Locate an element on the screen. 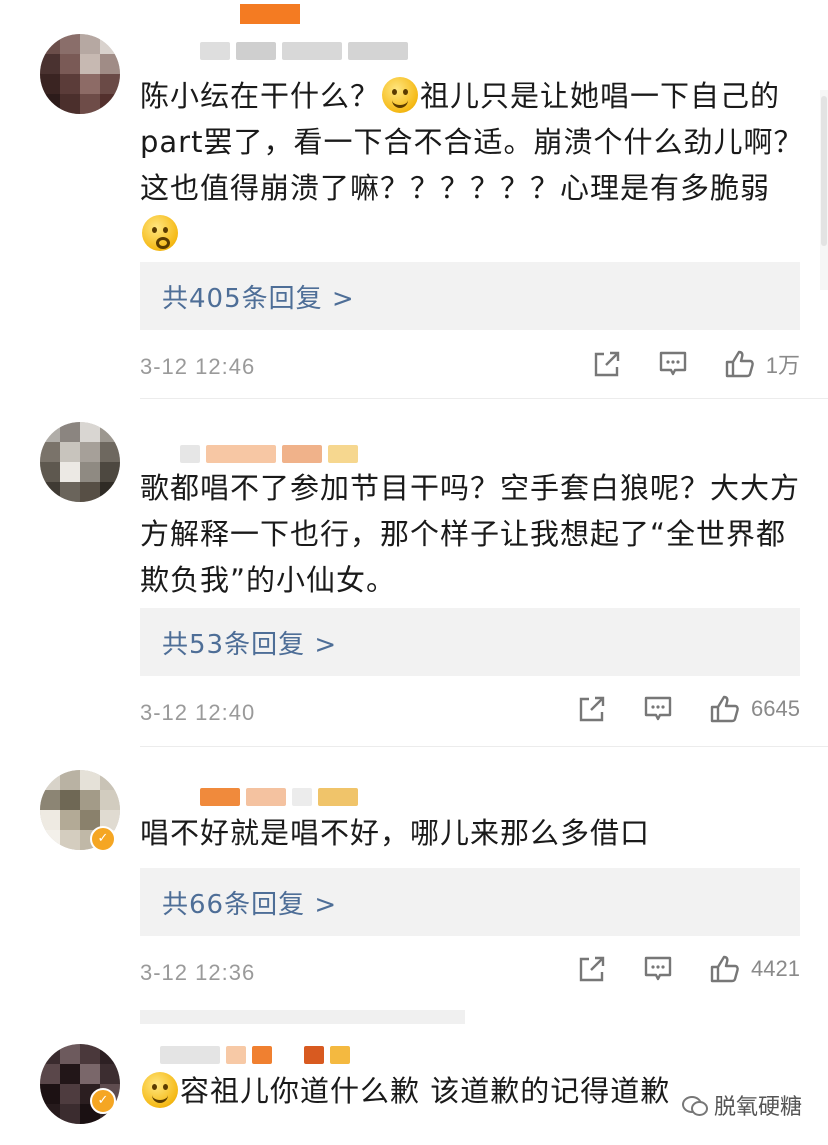 The width and height of the screenshot is (828, 1145). like-button: 4421 is located at coordinates (754, 969).